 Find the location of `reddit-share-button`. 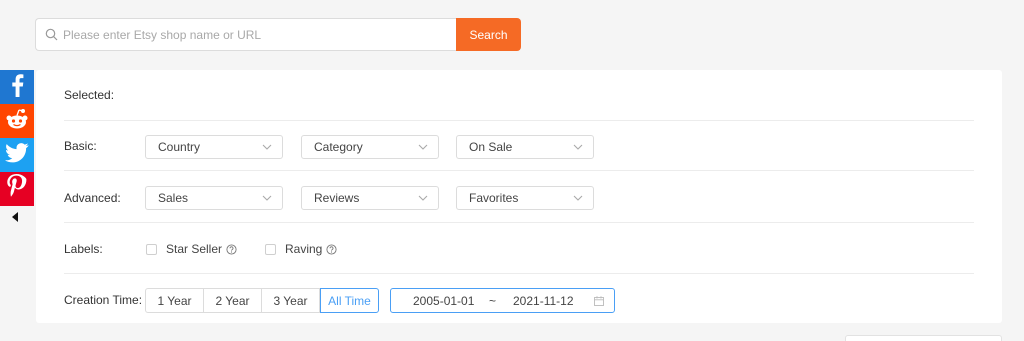

reddit-share-button is located at coordinates (17, 121).